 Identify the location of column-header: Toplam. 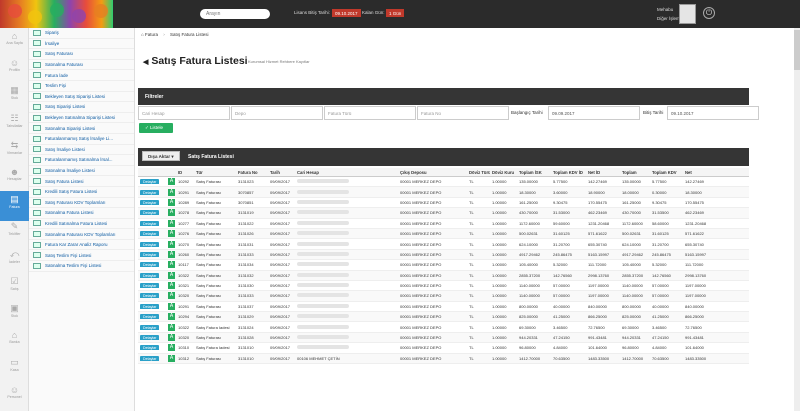
(635, 172).